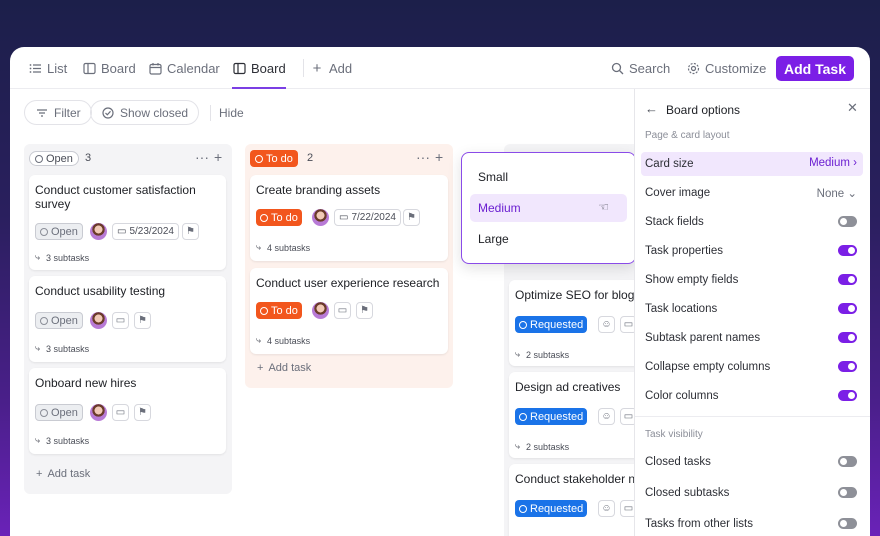  Describe the element at coordinates (35, 68) in the screenshot. I see `list-icon` at that location.